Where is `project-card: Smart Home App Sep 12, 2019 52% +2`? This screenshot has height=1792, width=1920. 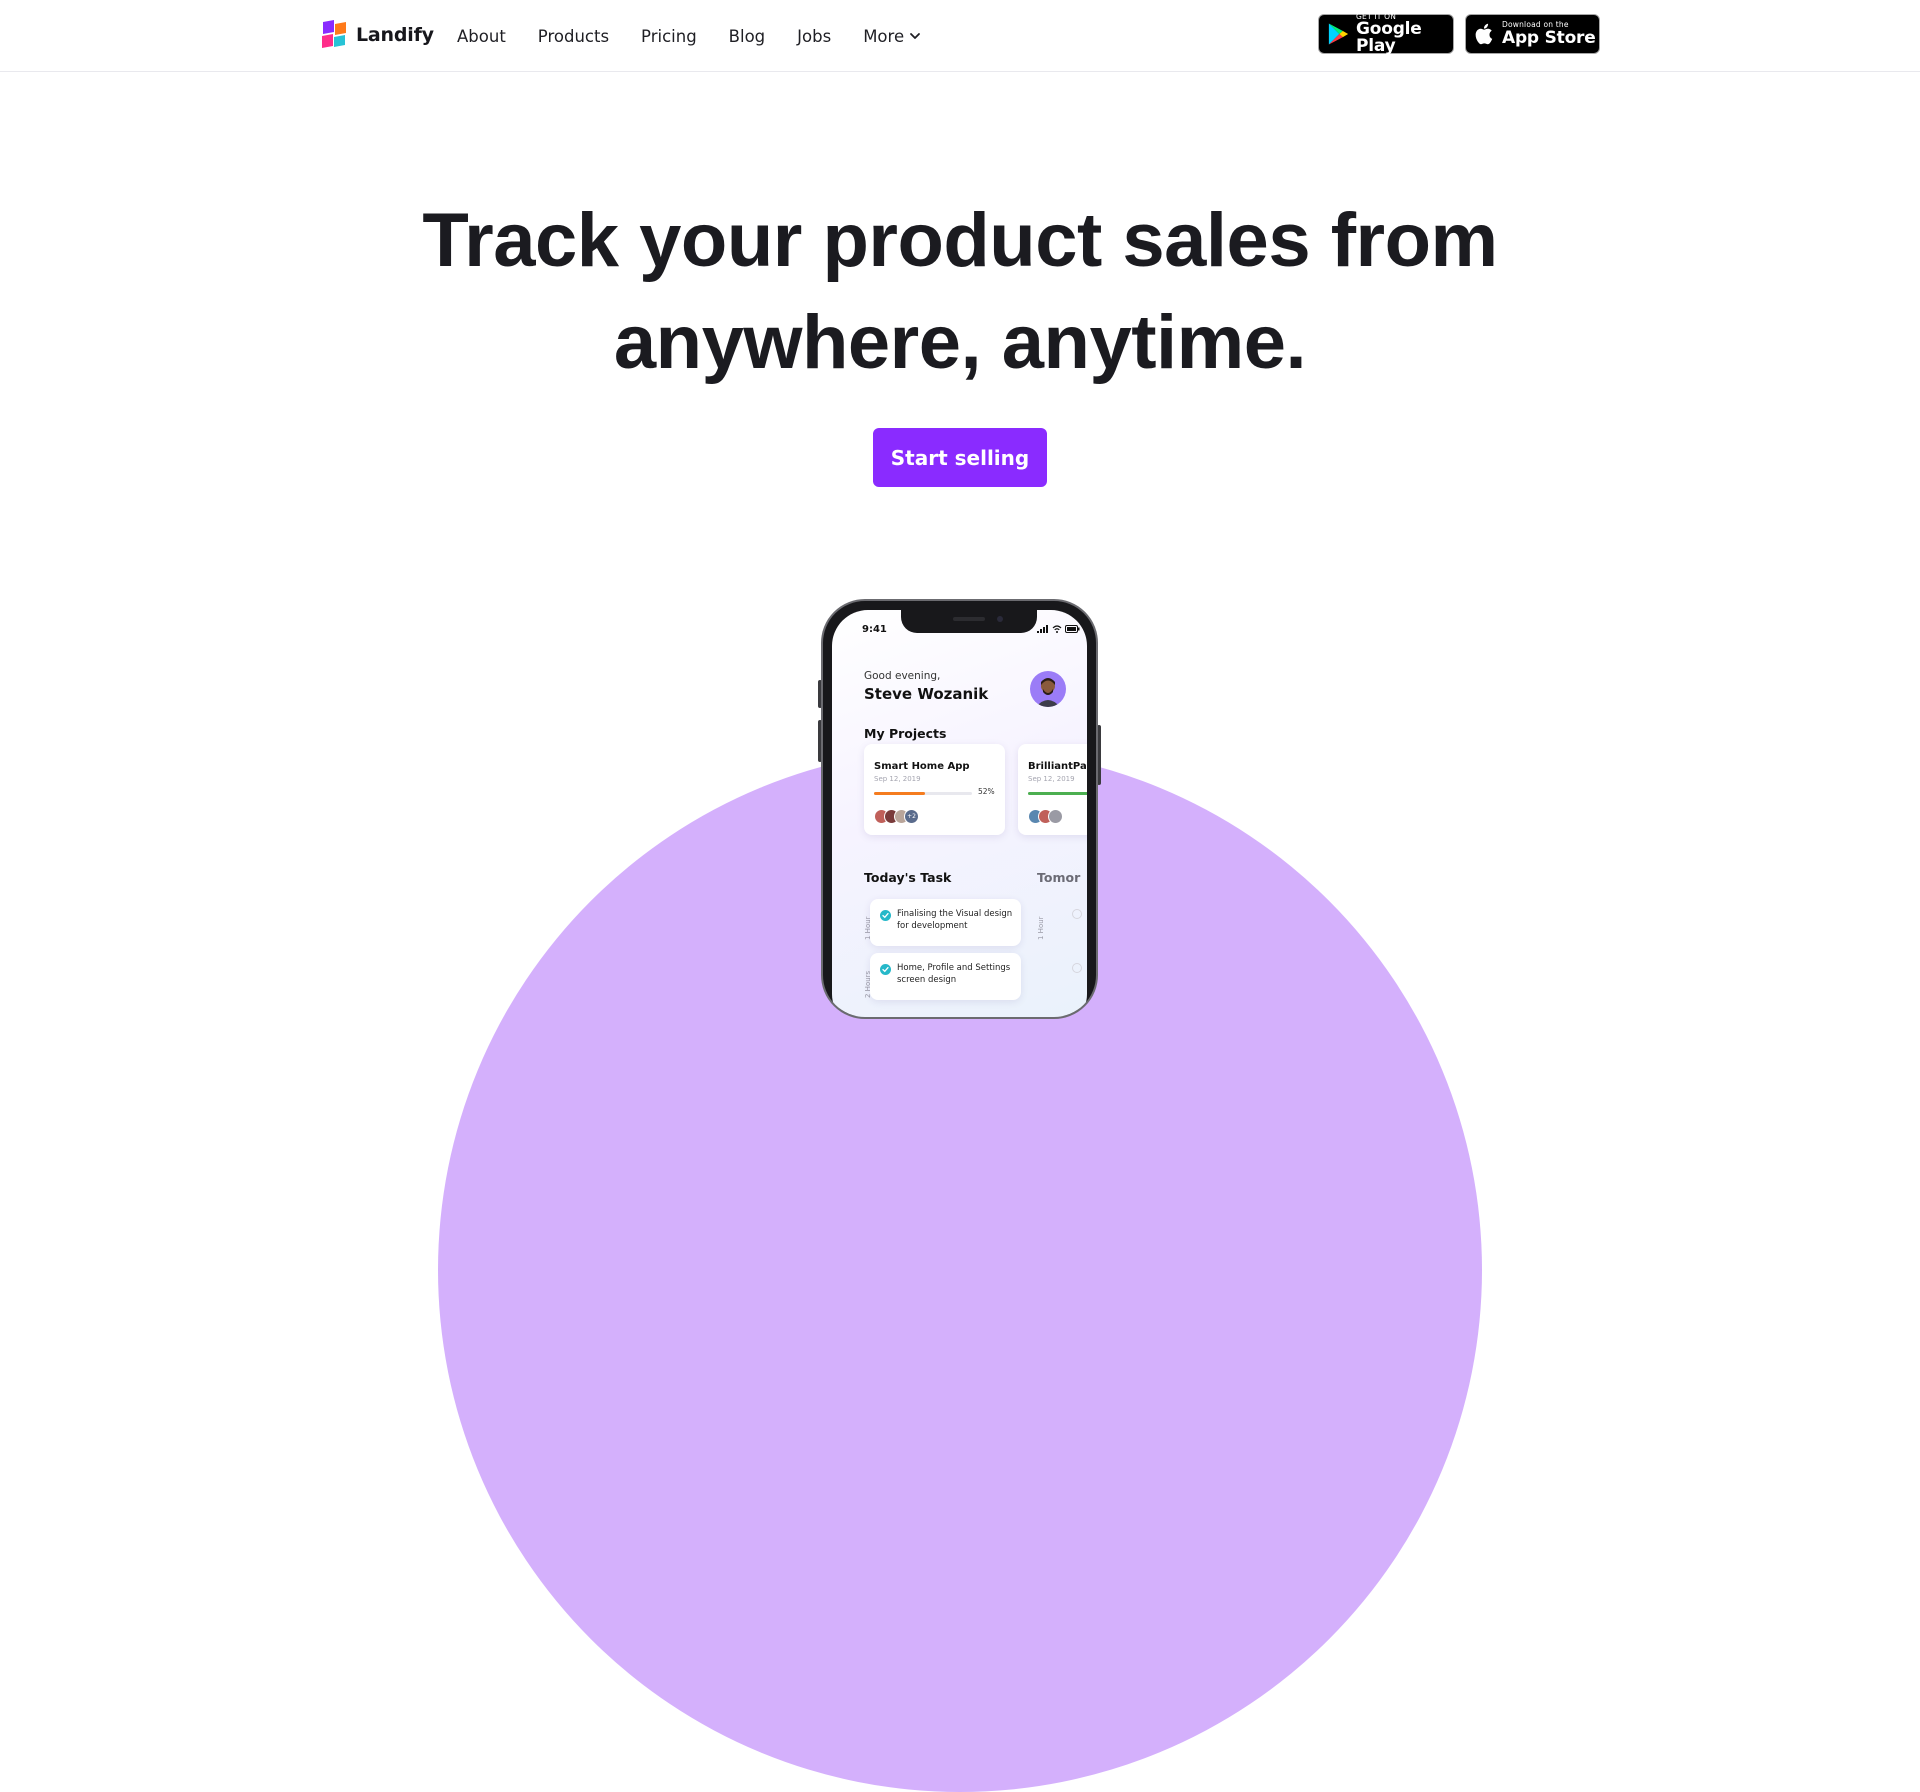 project-card: Smart Home App Sep 12, 2019 52% +2 is located at coordinates (934, 789).